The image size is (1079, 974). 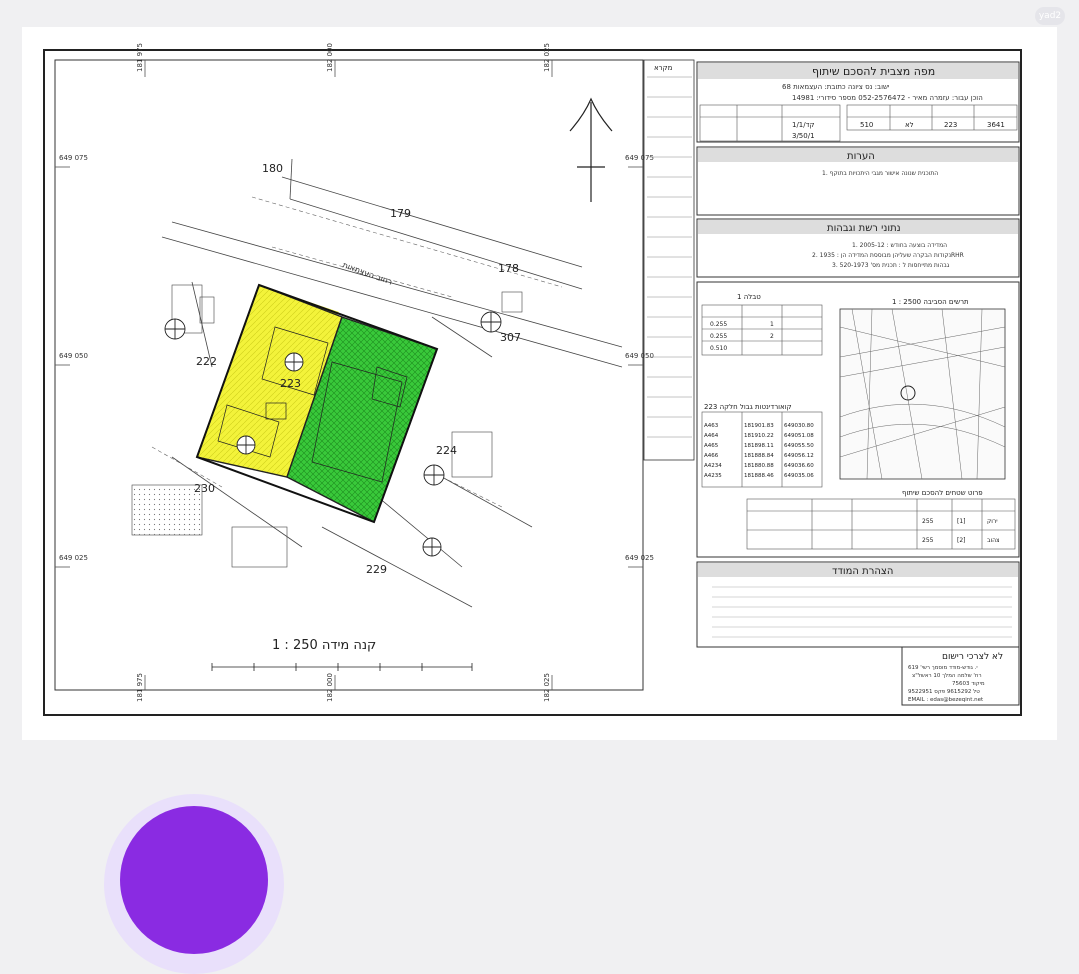 What do you see at coordinates (330, 57) in the screenshot?
I see `grid-label-top-2: 182 000` at bounding box center [330, 57].